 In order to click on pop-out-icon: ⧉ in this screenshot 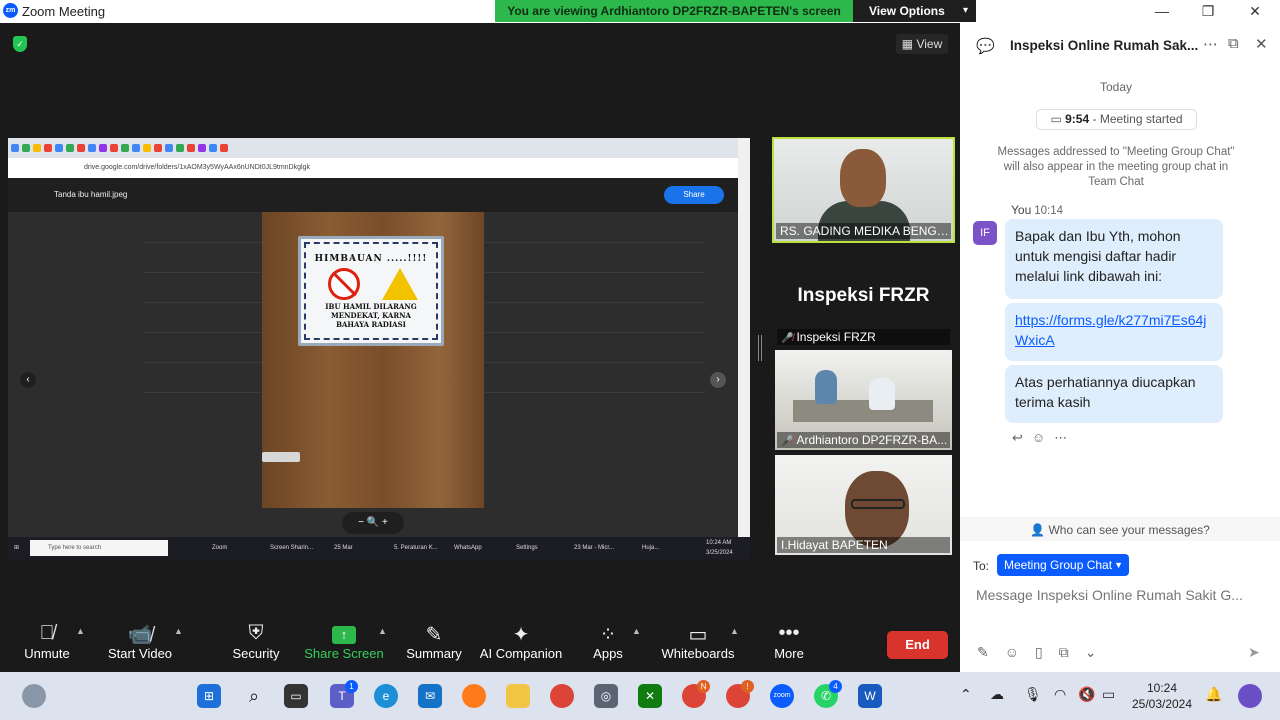, I will do `click(1233, 43)`.